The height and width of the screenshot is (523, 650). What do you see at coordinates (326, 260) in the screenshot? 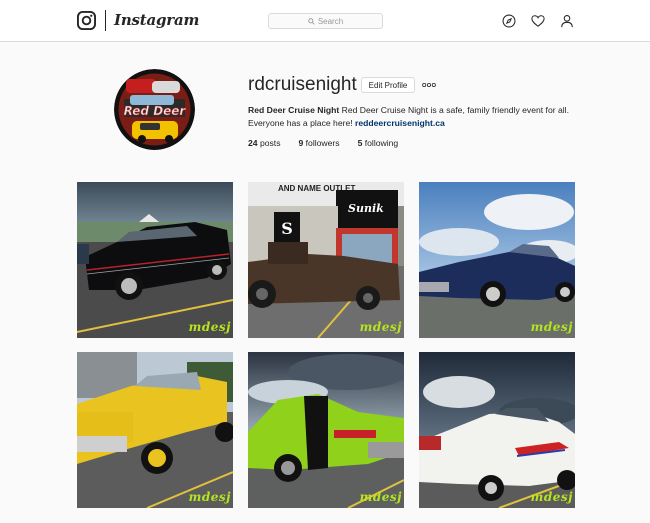
I see `post-thumbnail: AND NAME OUTLET Sunik S mdesj` at bounding box center [326, 260].